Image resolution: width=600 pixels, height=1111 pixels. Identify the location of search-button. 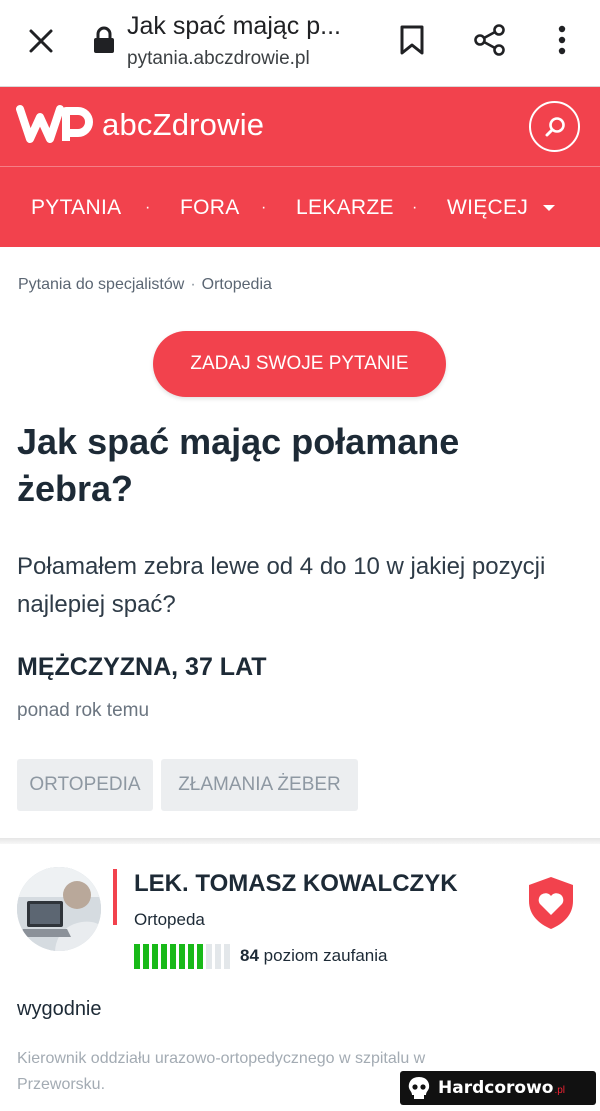
(554, 126).